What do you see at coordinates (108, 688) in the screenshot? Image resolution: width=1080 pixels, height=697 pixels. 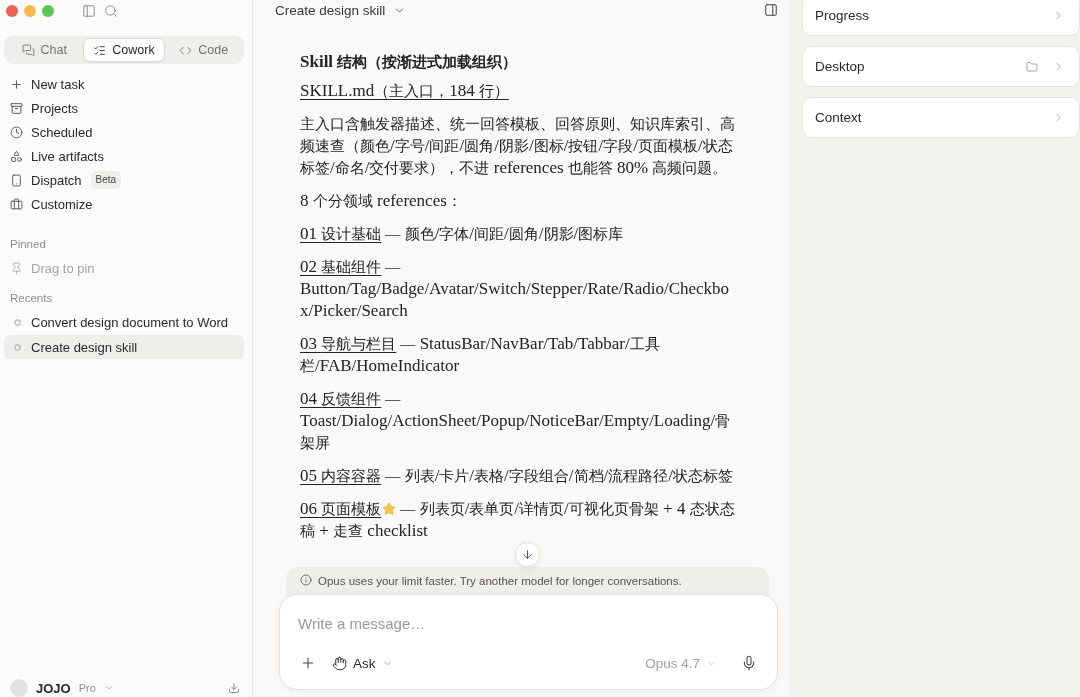 I see `chevron-down-icon` at bounding box center [108, 688].